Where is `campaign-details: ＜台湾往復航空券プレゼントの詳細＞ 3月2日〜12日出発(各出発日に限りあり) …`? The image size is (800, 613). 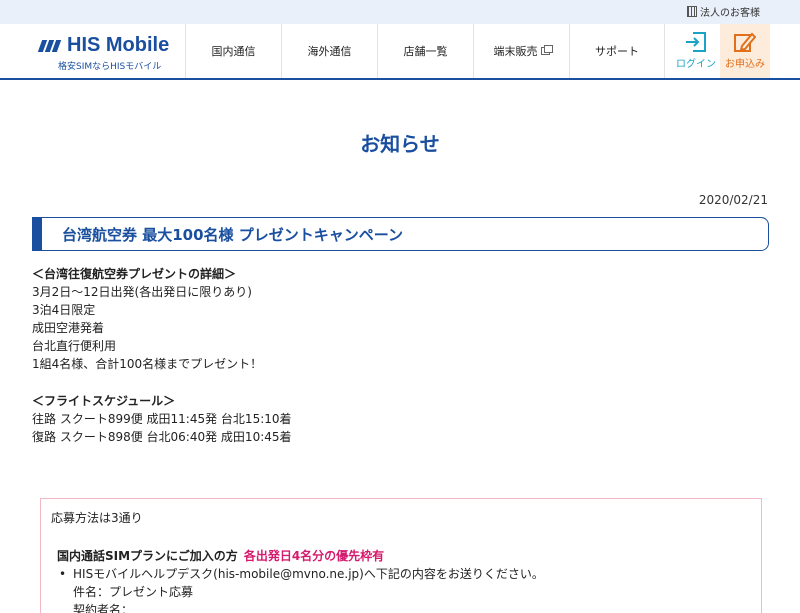 campaign-details: ＜台湾往復航空券プレゼントの詳細＞ 3月2日〜12日出発(各出発日に限りあり) … is located at coordinates (147, 319).